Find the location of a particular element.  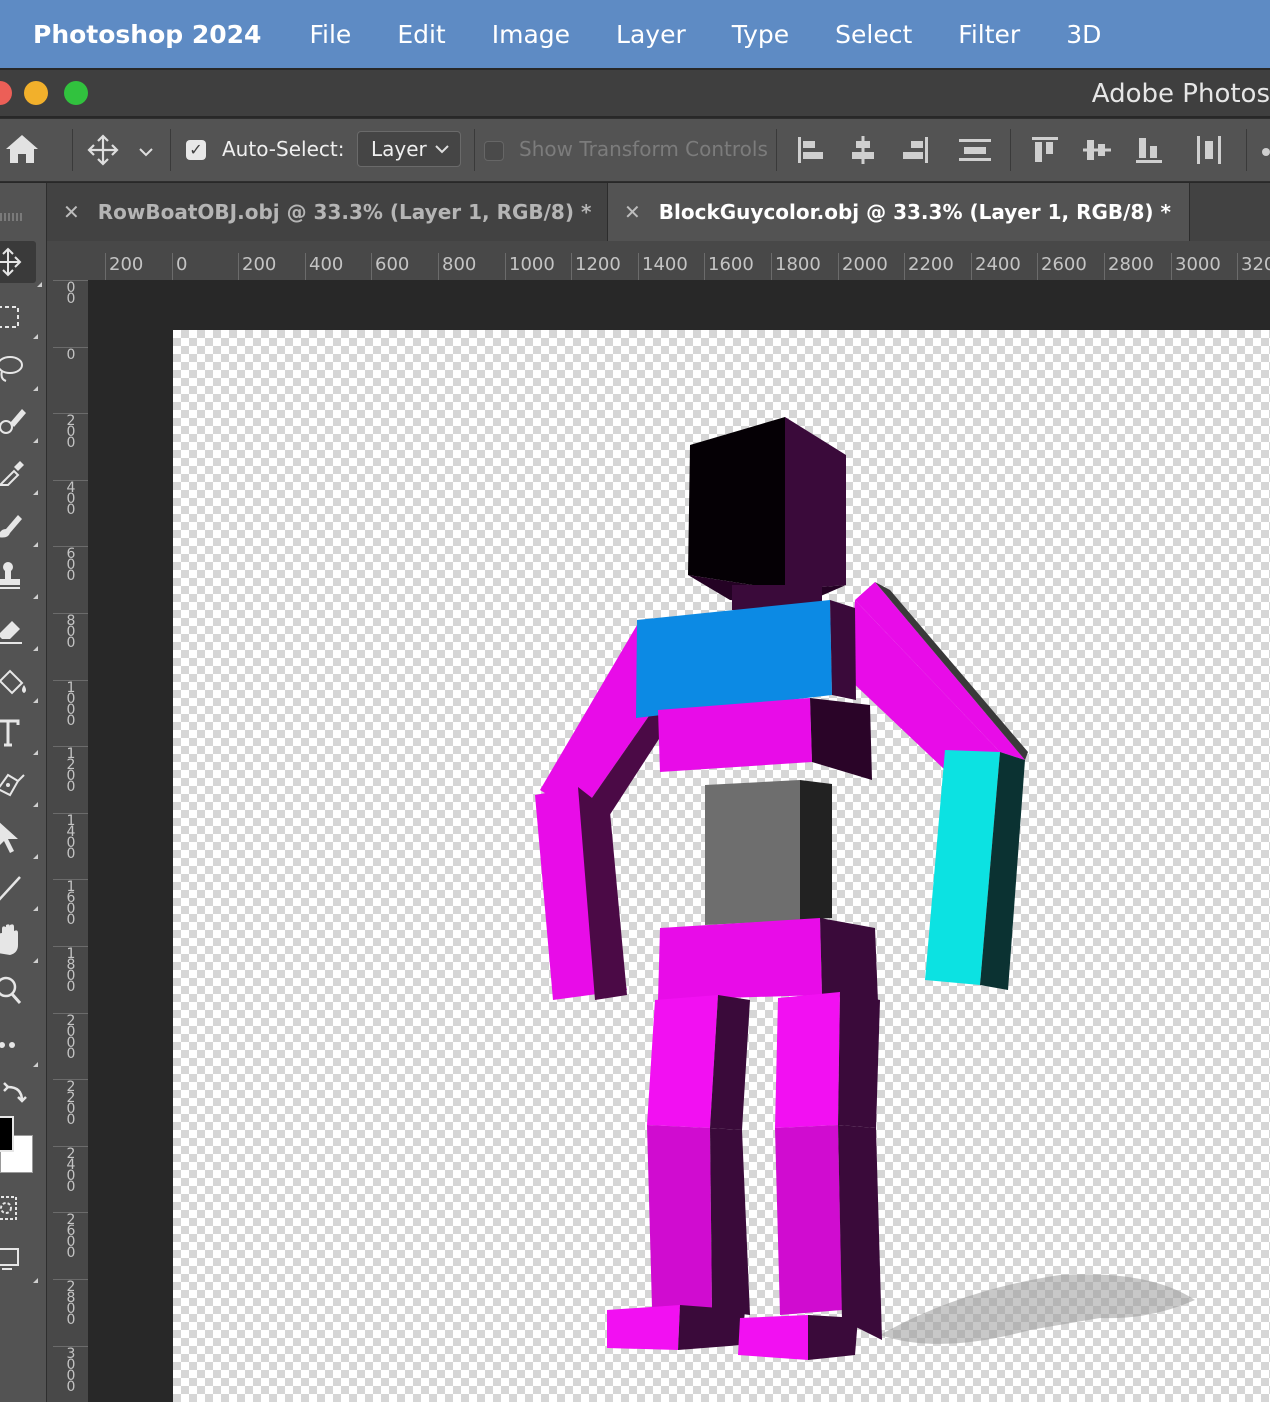

auto-select-checkbox: ✓ is located at coordinates (196, 150).